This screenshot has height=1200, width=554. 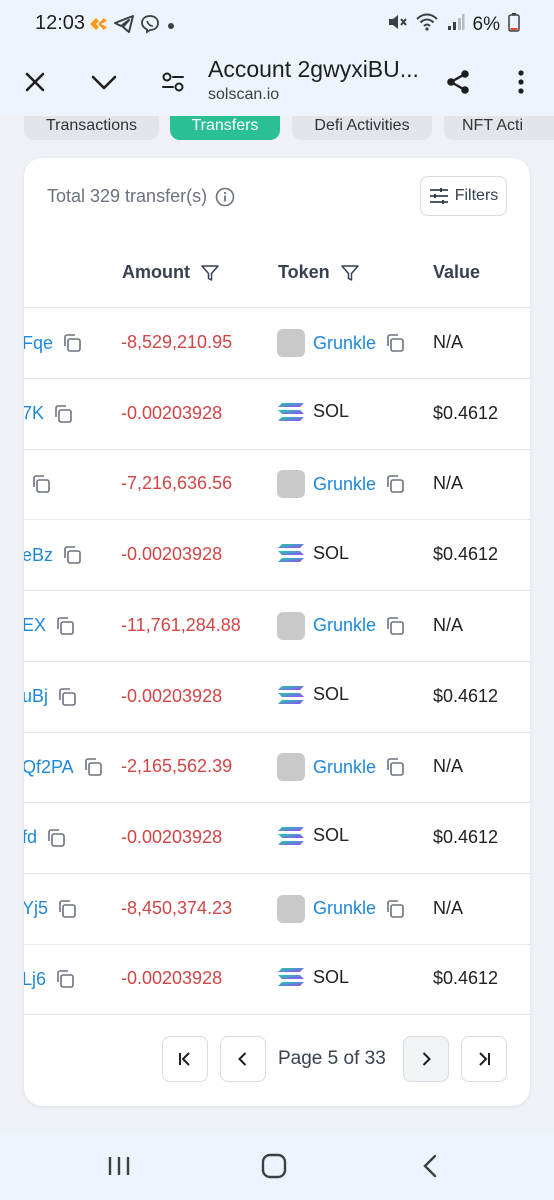 I want to click on total-transfers: Total 329 transfer(s), so click(x=141, y=196).